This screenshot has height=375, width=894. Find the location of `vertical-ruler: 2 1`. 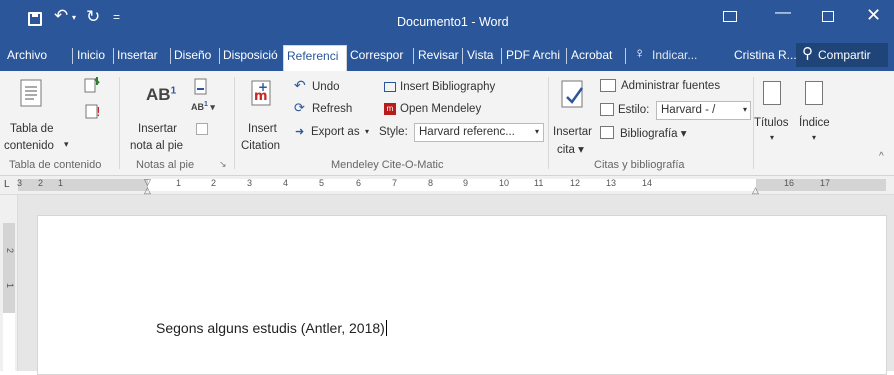

vertical-ruler: 2 1 is located at coordinates (9, 283).